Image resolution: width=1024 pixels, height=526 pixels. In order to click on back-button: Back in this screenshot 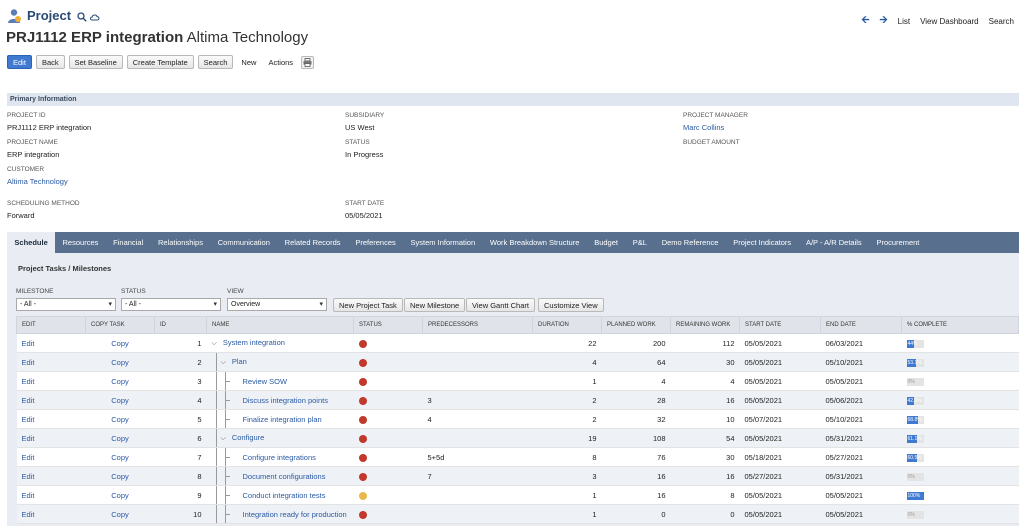, I will do `click(50, 62)`.